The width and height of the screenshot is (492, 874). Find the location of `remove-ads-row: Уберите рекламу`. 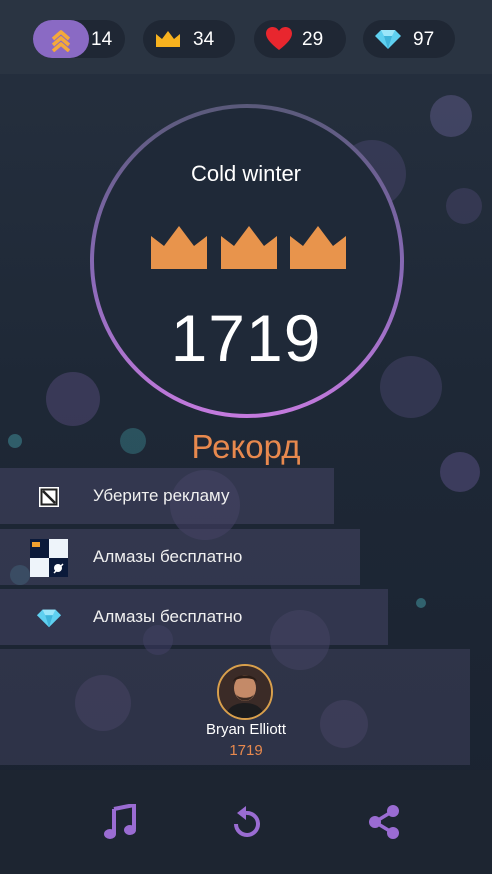

remove-ads-row: Уберите рекламу is located at coordinates (167, 496).